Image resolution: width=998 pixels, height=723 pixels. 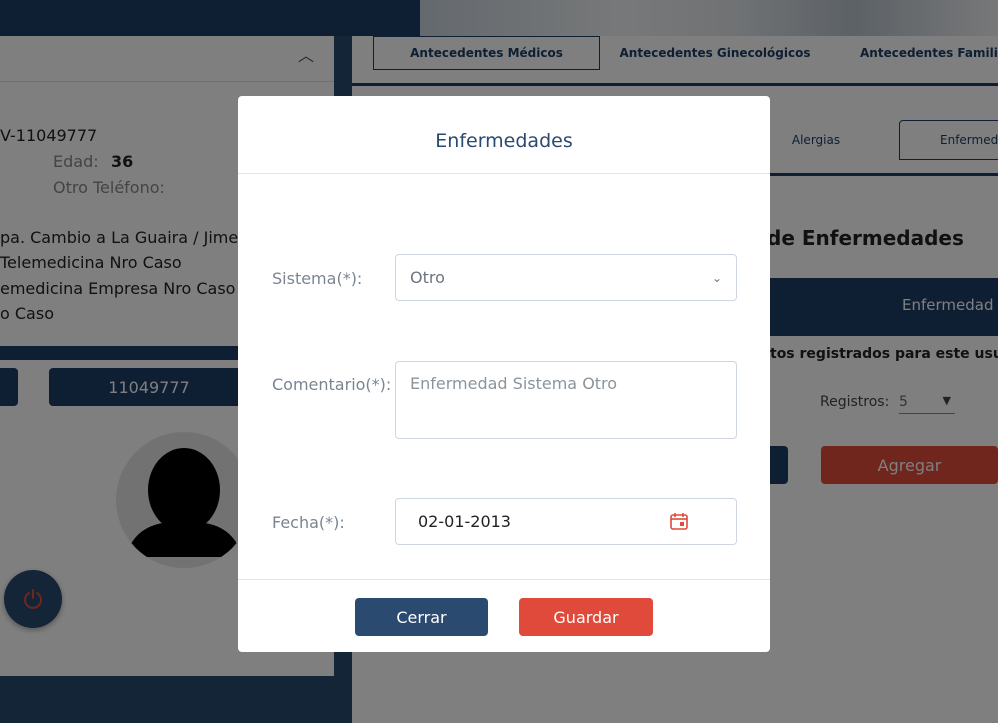 What do you see at coordinates (586, 617) in the screenshot?
I see `guardar-button: Guardar` at bounding box center [586, 617].